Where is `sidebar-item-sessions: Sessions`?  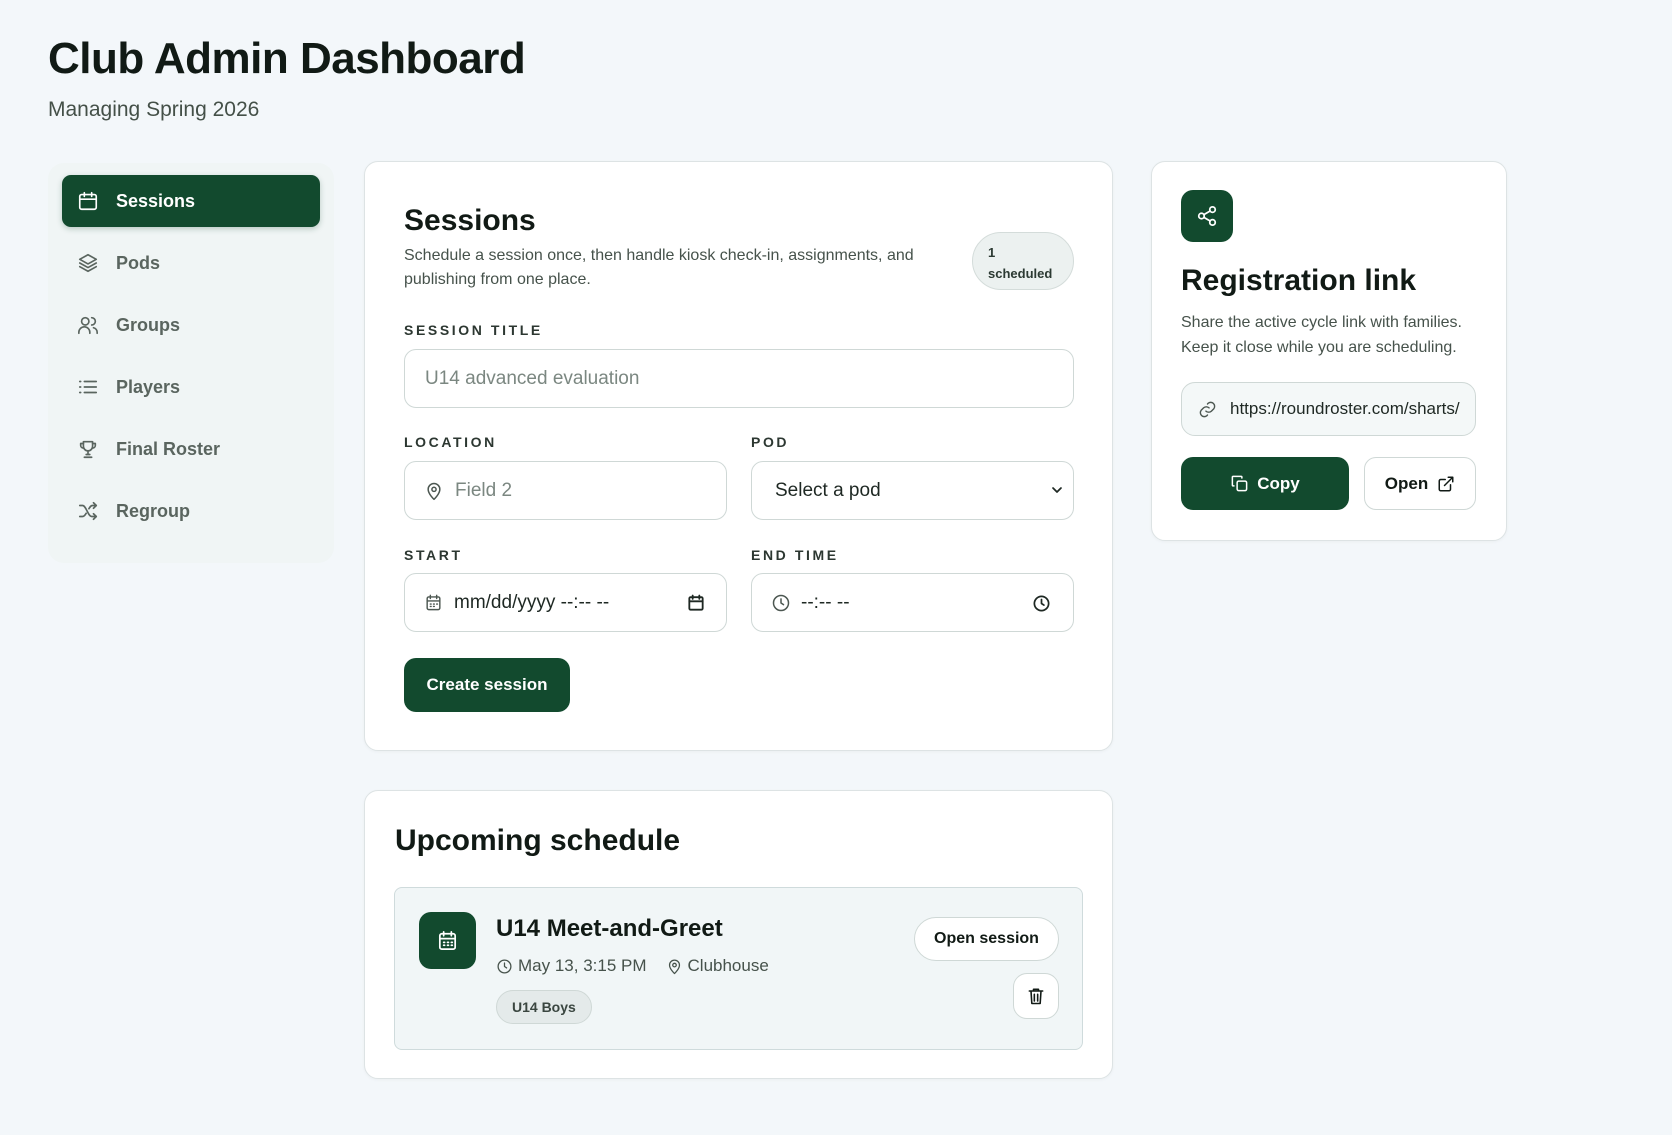
sidebar-item-sessions: Sessions is located at coordinates (191, 201).